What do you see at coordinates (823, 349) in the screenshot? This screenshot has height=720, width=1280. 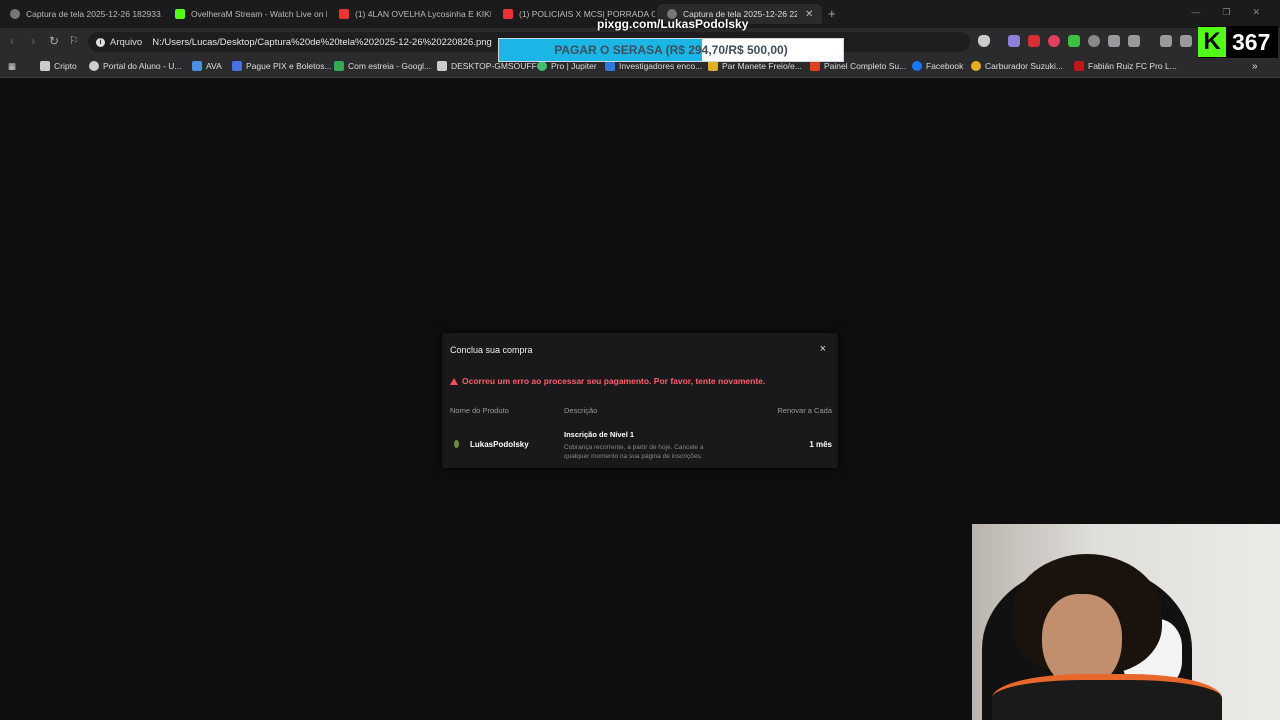 I see `close-icon: ×` at bounding box center [823, 349].